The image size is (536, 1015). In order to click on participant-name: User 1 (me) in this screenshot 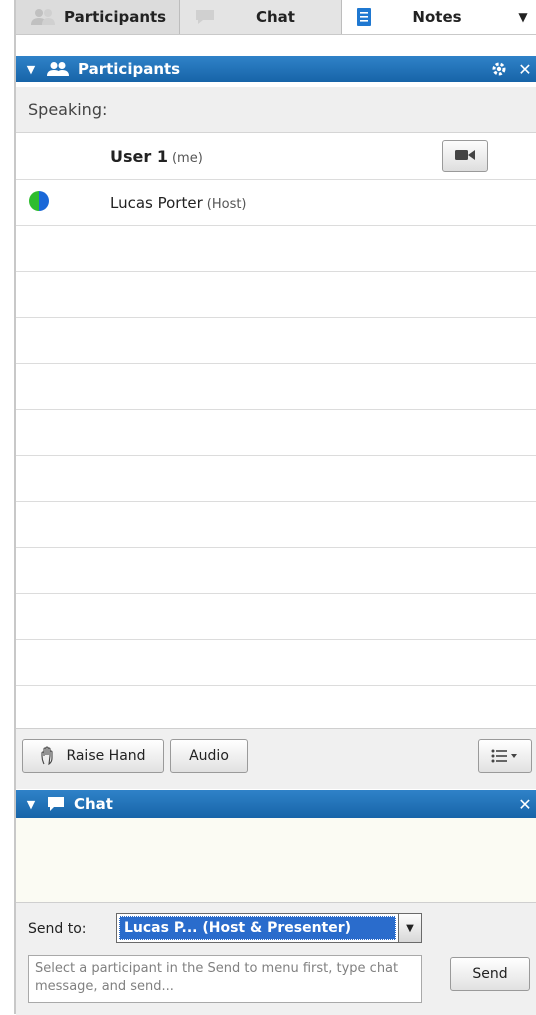, I will do `click(156, 156)`.